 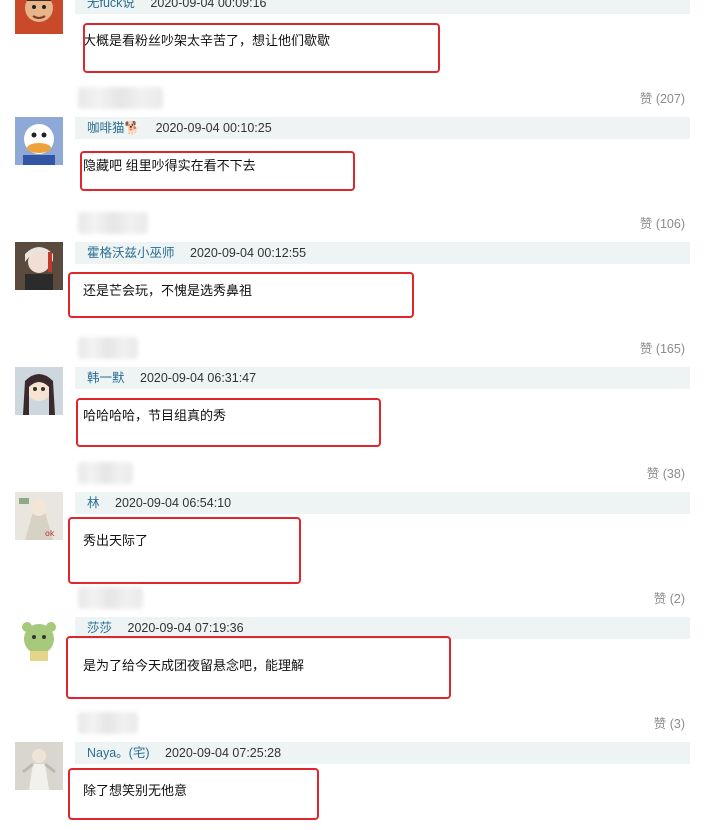 I want to click on username-link: 韩一默, so click(x=106, y=378).